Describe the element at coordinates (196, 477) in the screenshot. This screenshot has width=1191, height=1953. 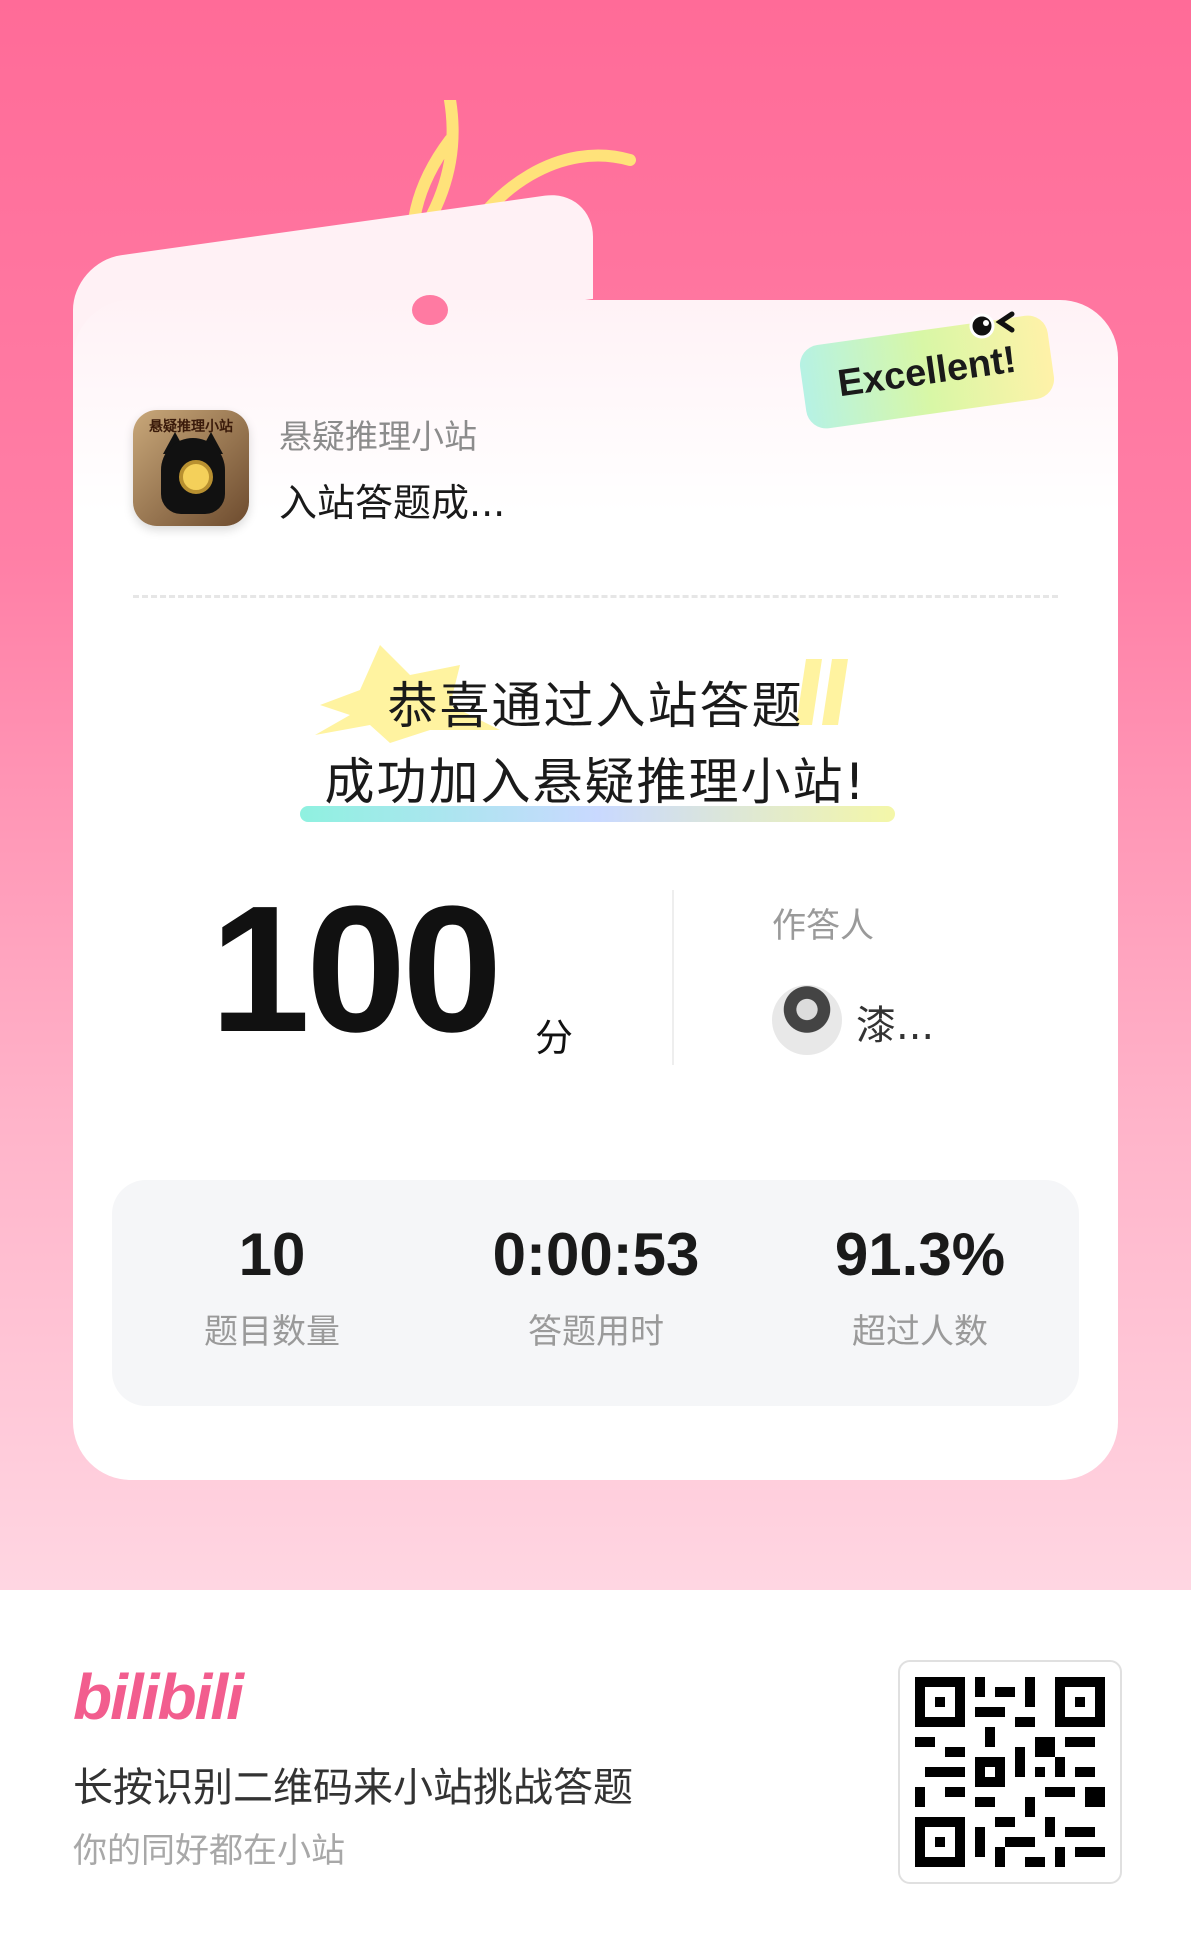
I see `magnifier-eye` at that location.